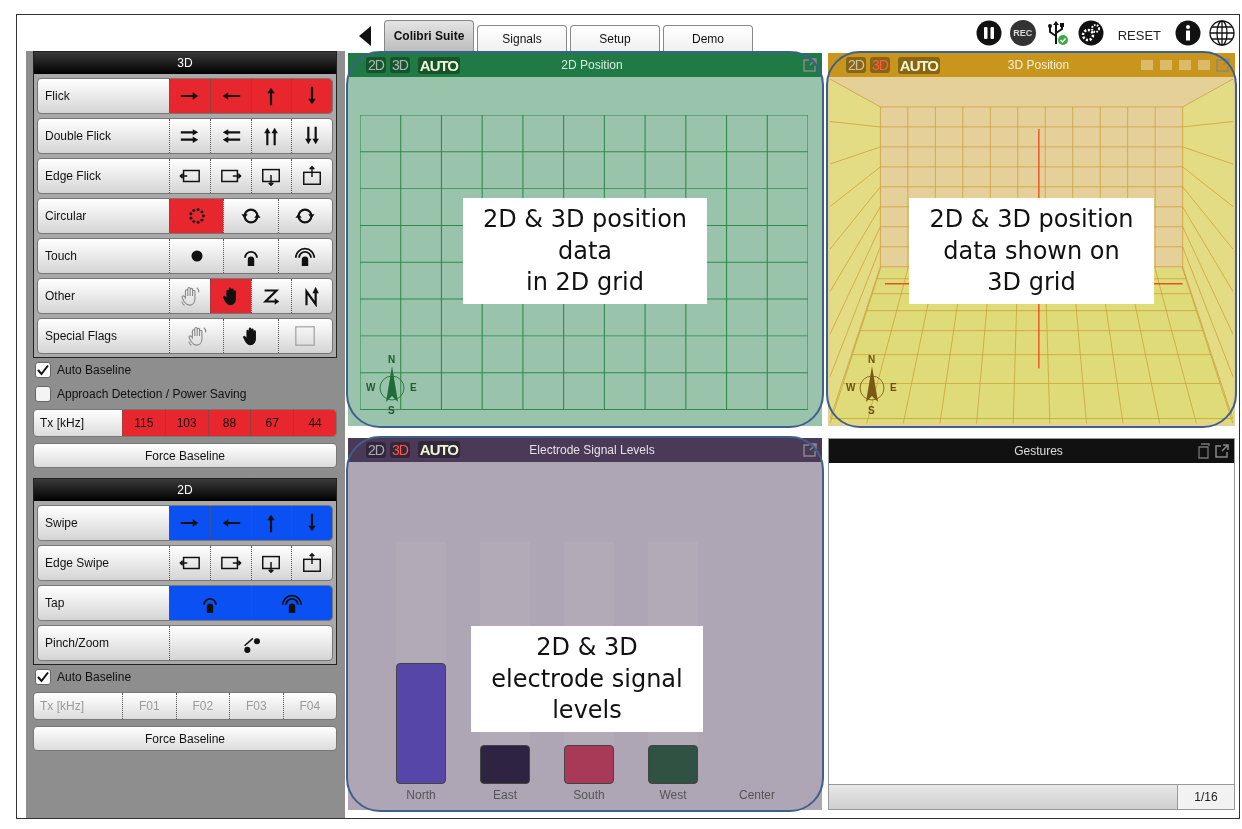  Describe the element at coordinates (1188, 33) in the screenshot. I see `info-icon` at that location.